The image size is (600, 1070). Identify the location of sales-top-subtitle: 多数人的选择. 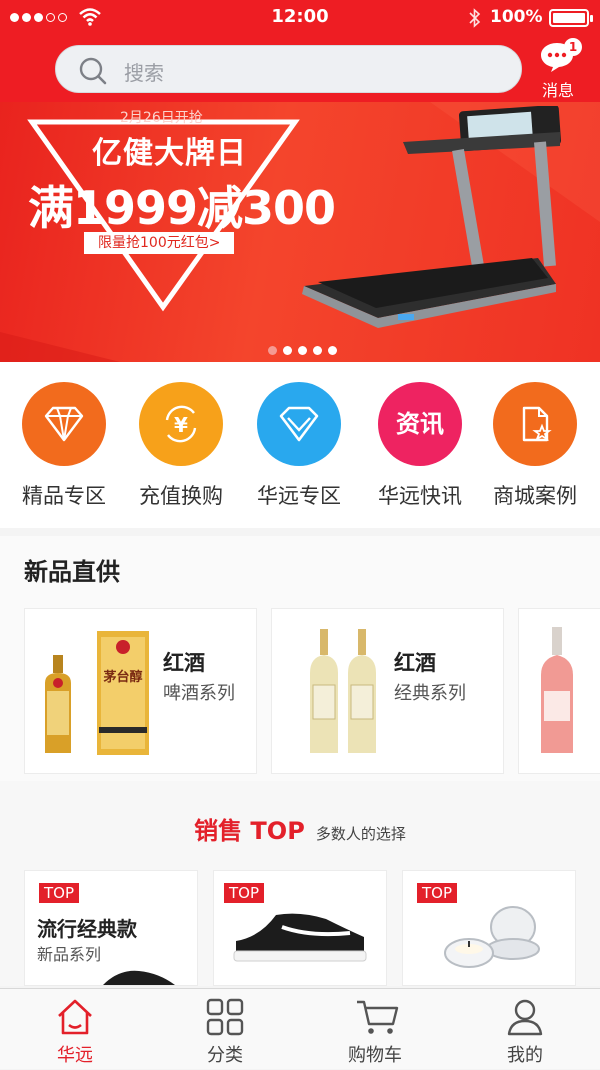
(360, 834).